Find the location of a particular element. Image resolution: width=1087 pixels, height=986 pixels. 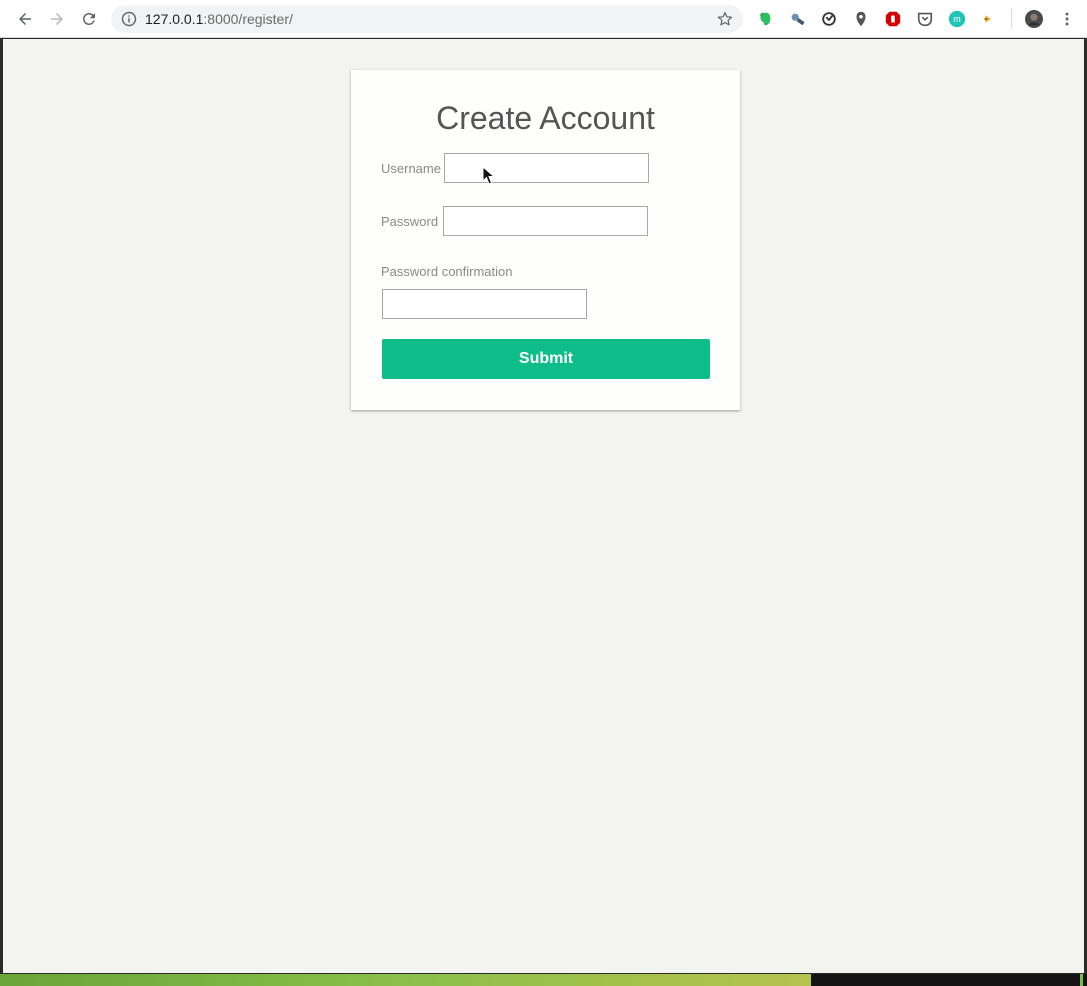

desktop-panel-indicator is located at coordinates (1081, 980).